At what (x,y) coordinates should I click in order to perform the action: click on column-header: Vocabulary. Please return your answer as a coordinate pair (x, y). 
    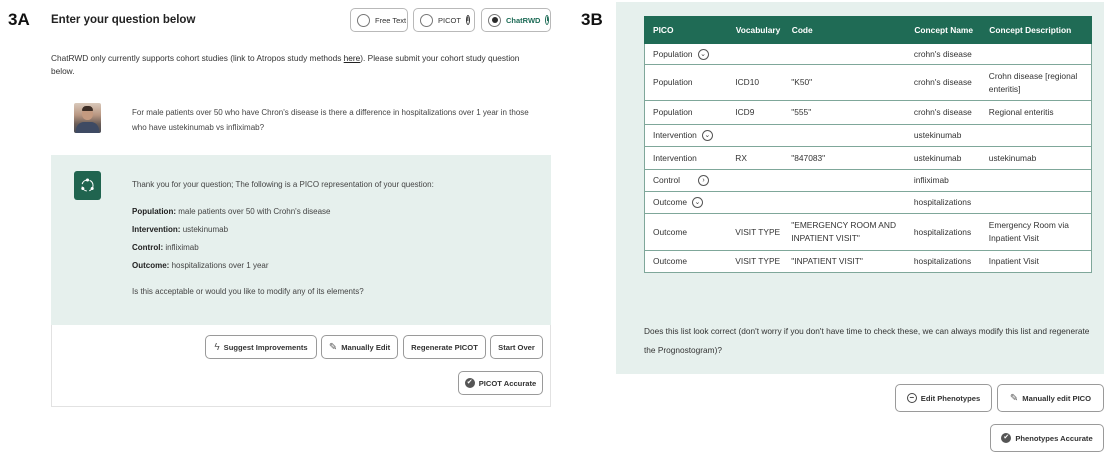
    Looking at the image, I should click on (759, 30).